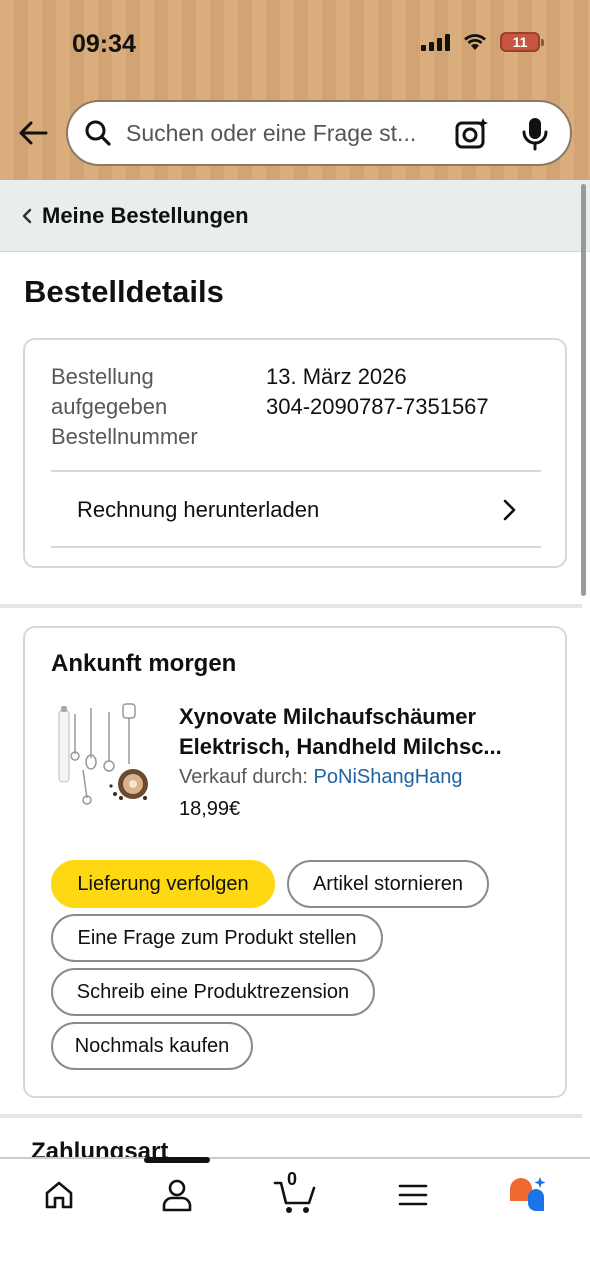  What do you see at coordinates (292, 1179) in the screenshot?
I see `cart-count: 0` at bounding box center [292, 1179].